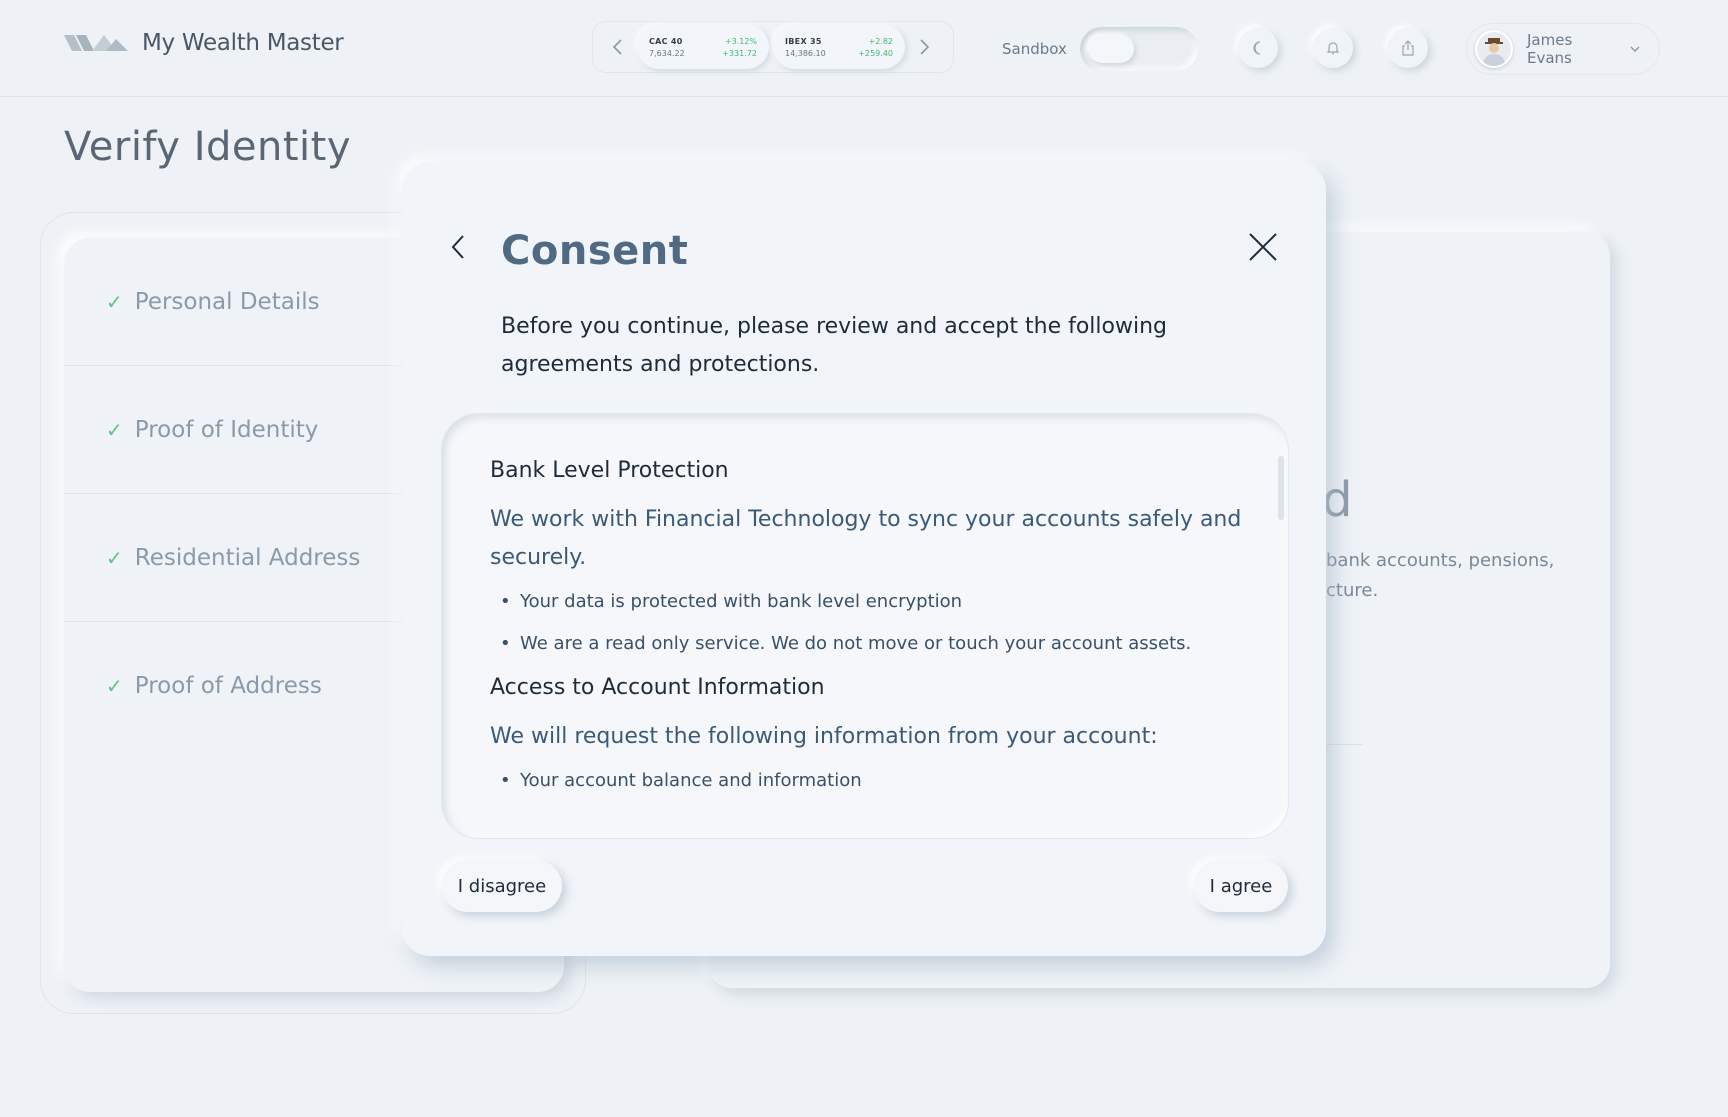 The image size is (1728, 1117). Describe the element at coordinates (609, 470) in the screenshot. I see `section-heading: Bank Level Protection` at that location.